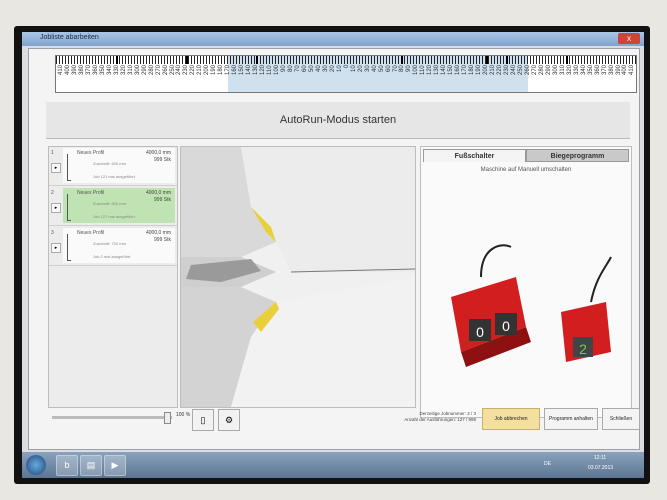 Image resolution: width=667 pixels, height=500 pixels. I want to click on ruler-tick-label: 320, so click(123, 70).